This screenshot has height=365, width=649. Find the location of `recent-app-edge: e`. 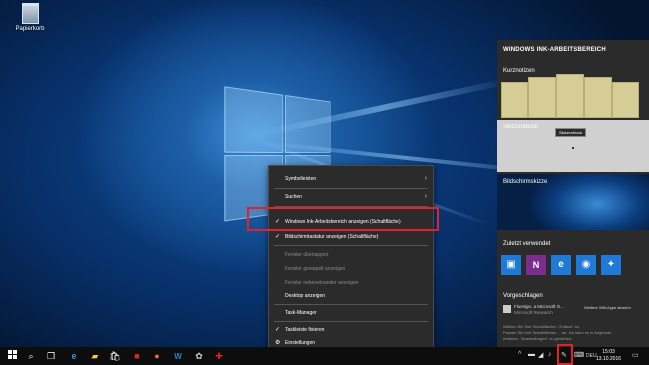

recent-app-edge: e is located at coordinates (561, 265).